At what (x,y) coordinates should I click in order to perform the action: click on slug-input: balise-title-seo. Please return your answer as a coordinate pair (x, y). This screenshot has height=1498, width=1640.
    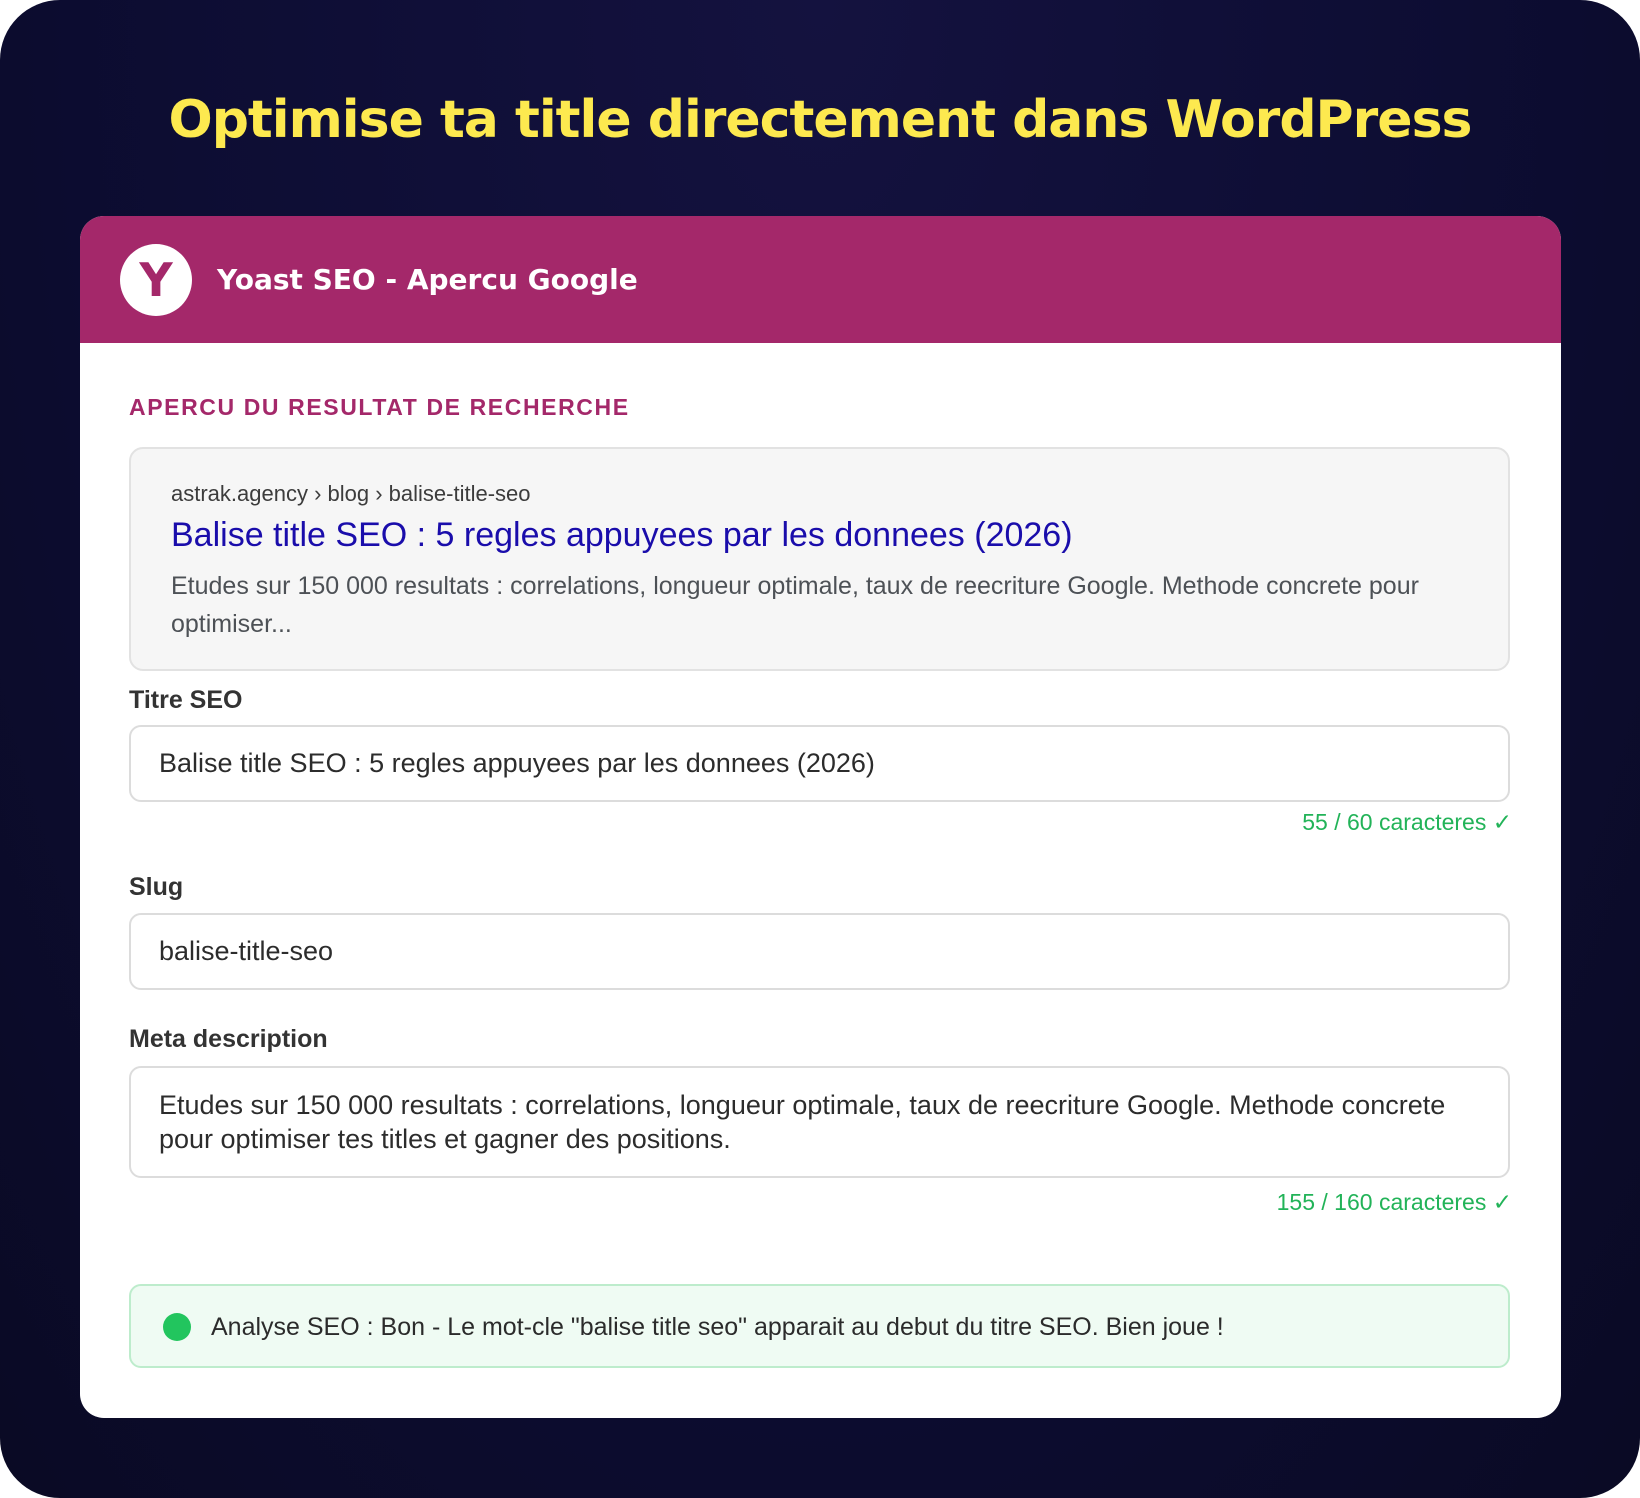
    Looking at the image, I should click on (819, 951).